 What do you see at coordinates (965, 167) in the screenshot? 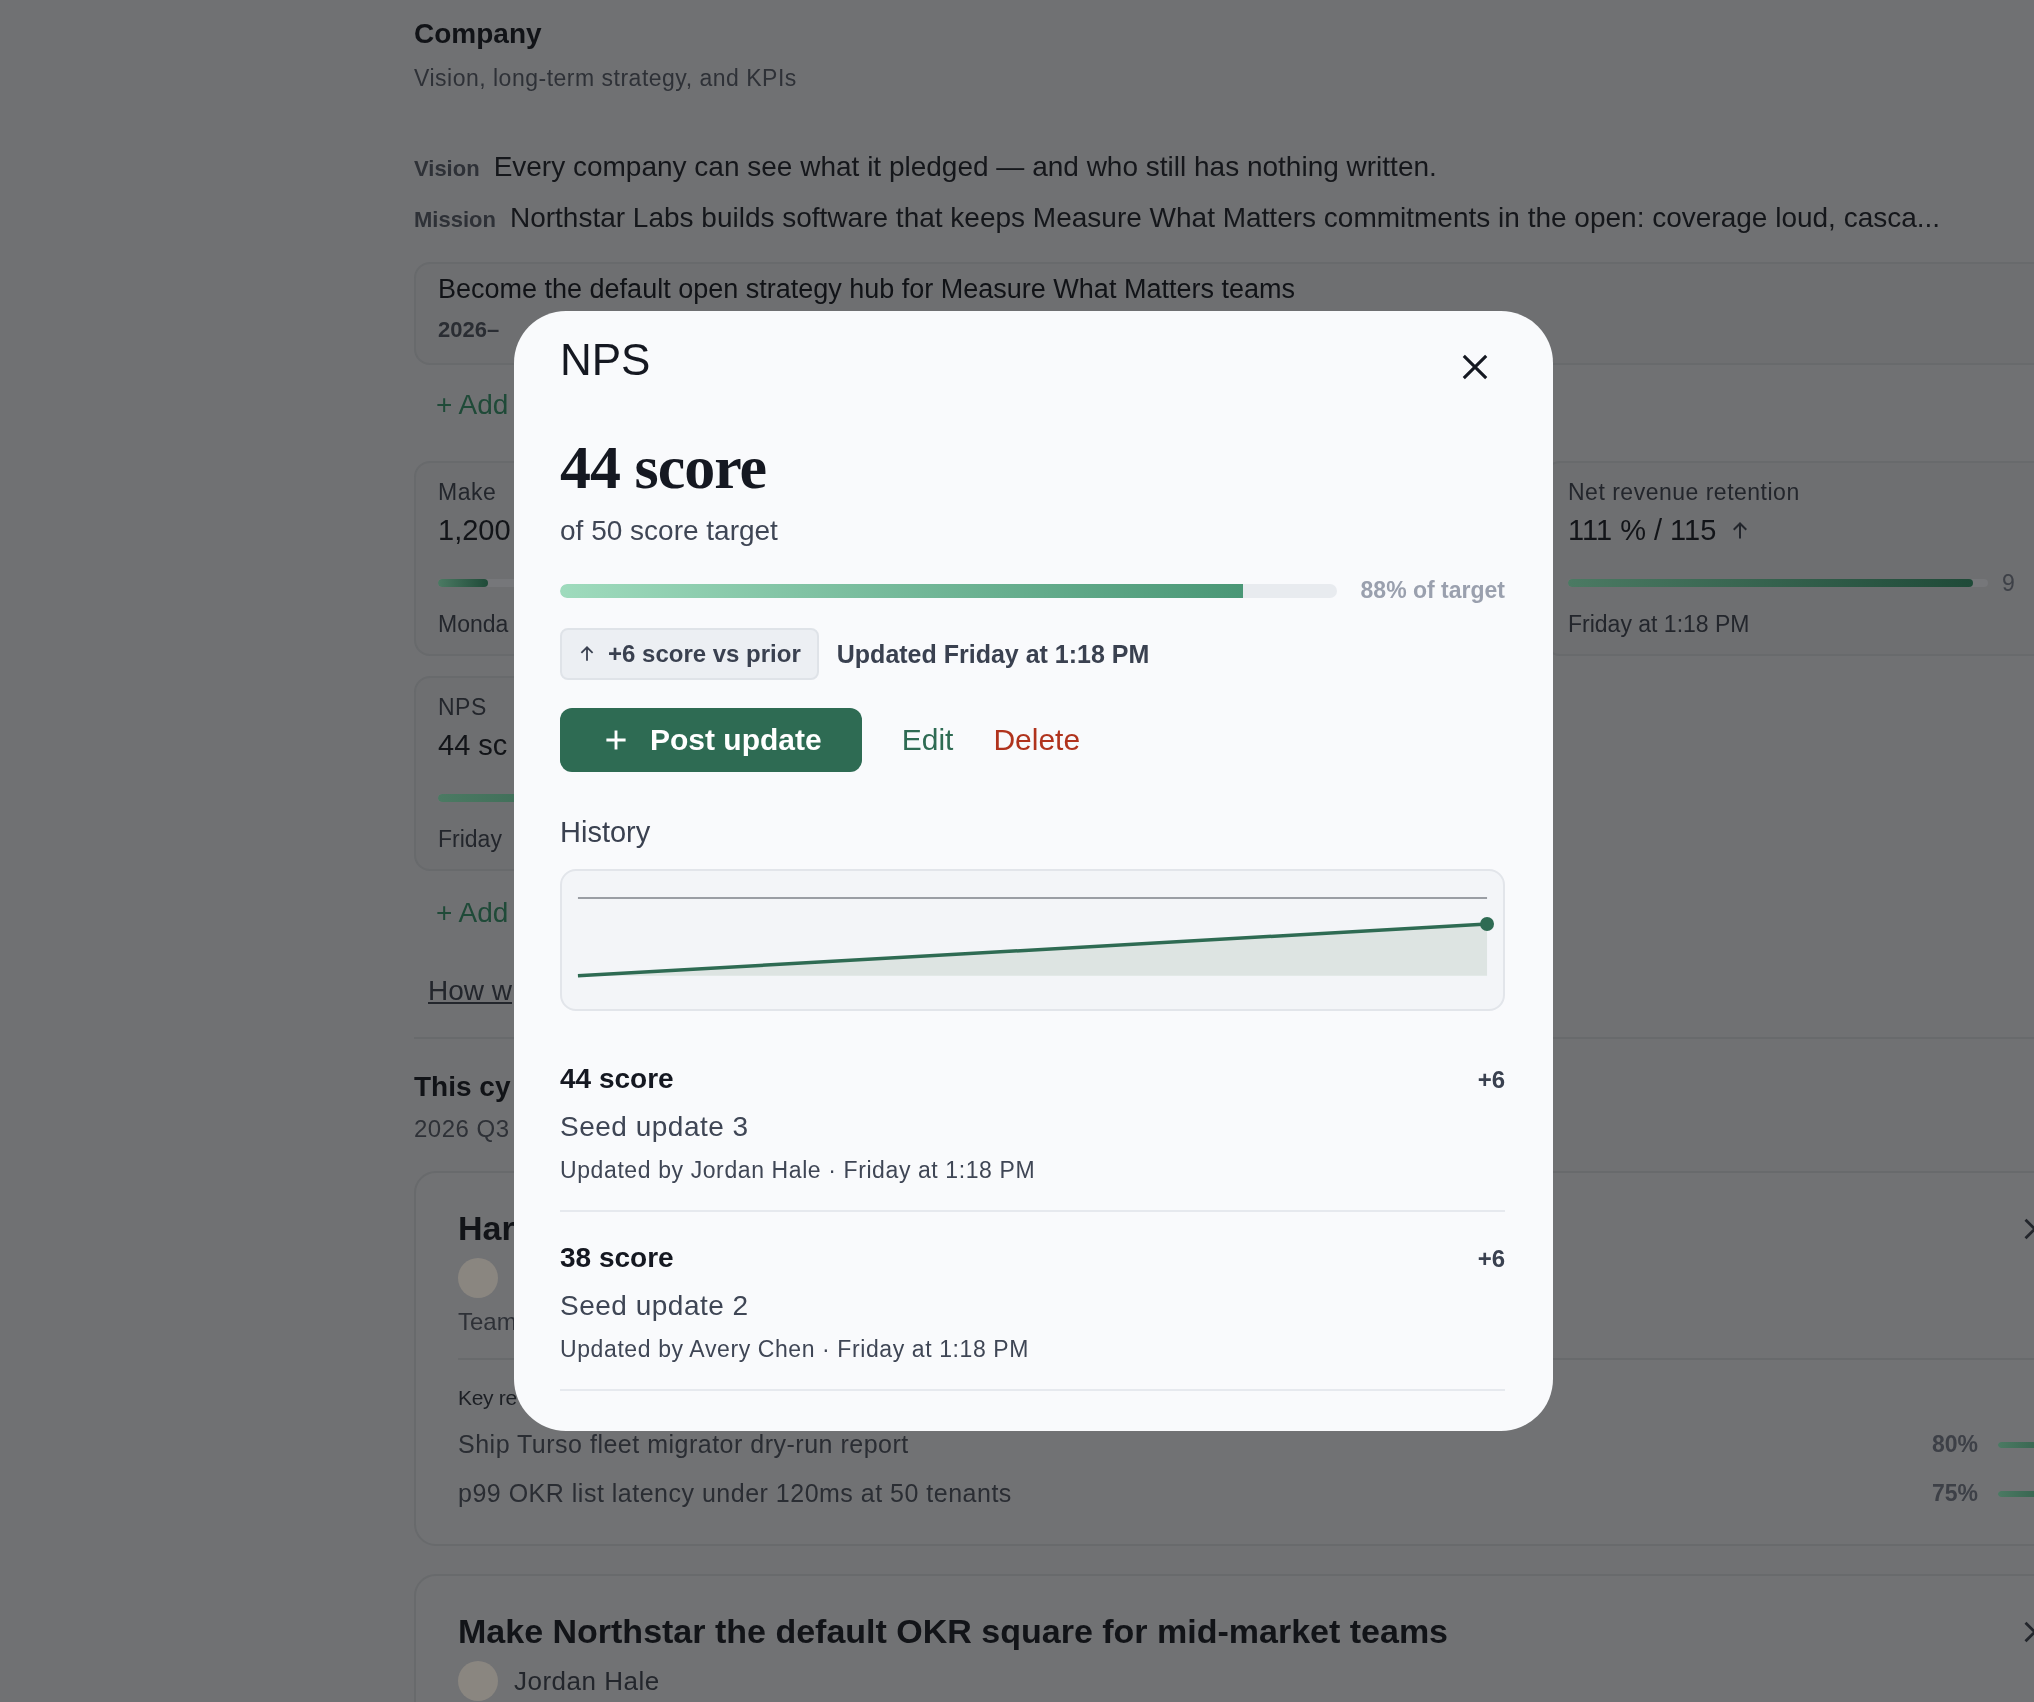
I see `statement-text: Every company can see what it pledged — and who still has nothing written.` at bounding box center [965, 167].